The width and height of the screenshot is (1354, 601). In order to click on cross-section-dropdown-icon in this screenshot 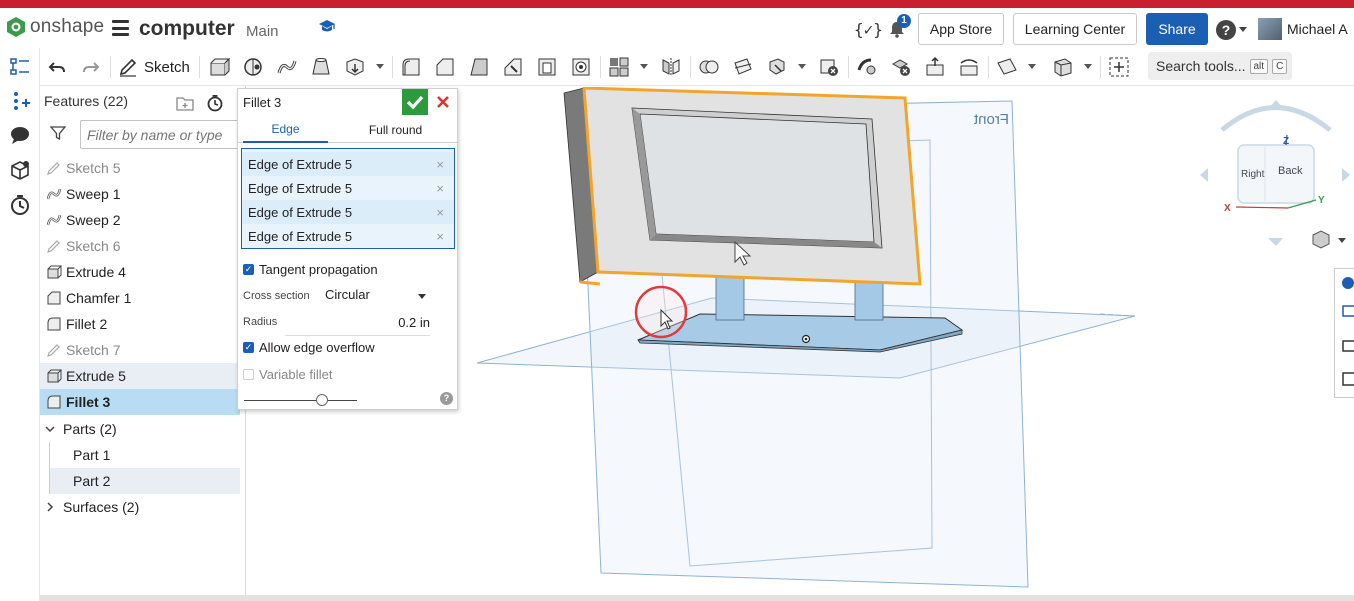, I will do `click(422, 296)`.